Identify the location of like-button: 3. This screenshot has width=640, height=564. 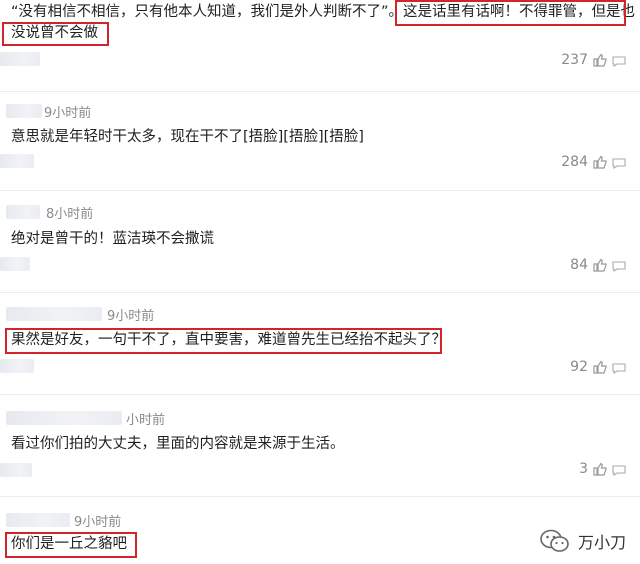
(602, 469).